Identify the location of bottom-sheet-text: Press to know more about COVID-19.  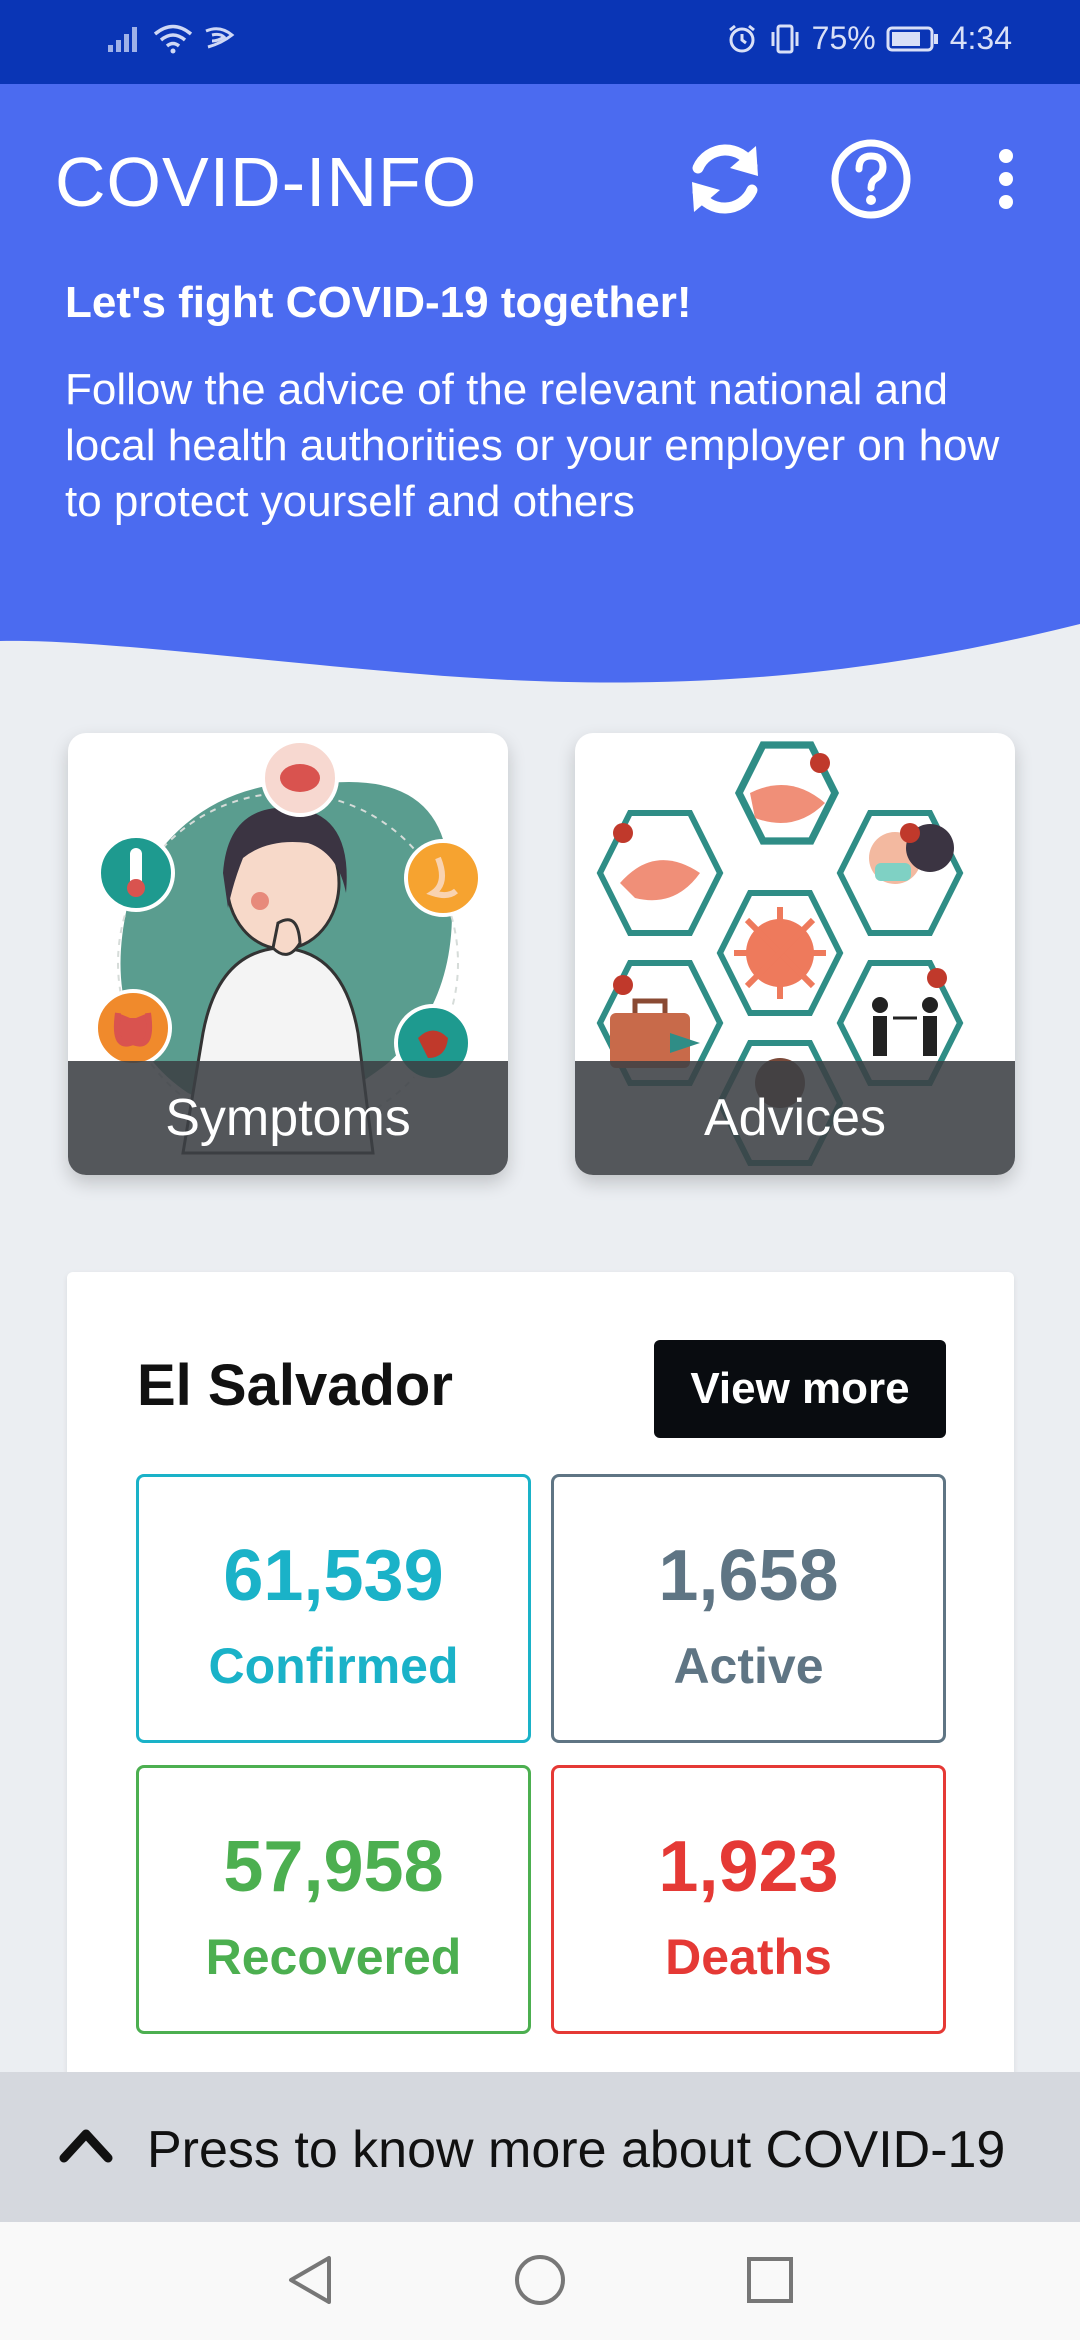
(576, 2150).